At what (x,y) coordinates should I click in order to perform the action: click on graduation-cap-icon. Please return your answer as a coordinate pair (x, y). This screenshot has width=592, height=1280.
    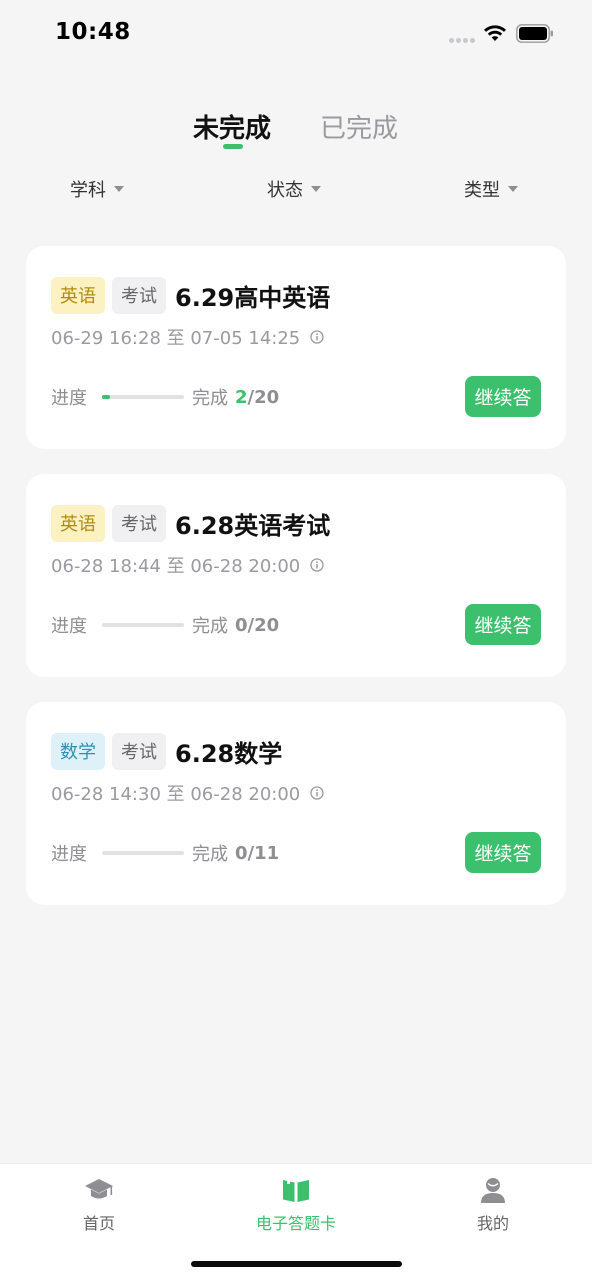
    Looking at the image, I should click on (99, 1189).